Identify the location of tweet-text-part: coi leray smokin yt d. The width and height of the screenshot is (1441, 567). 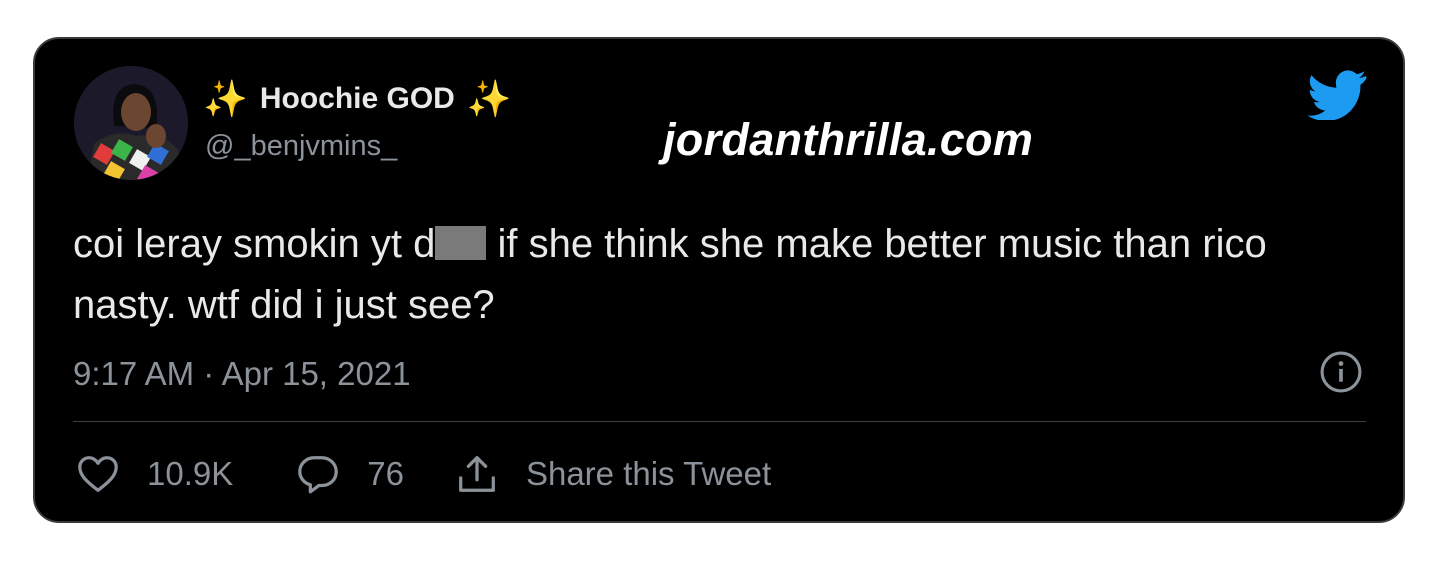
(254, 244).